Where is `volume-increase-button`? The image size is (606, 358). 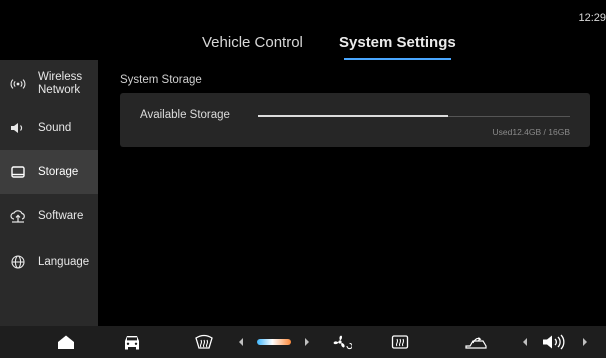 volume-increase-button is located at coordinates (585, 342).